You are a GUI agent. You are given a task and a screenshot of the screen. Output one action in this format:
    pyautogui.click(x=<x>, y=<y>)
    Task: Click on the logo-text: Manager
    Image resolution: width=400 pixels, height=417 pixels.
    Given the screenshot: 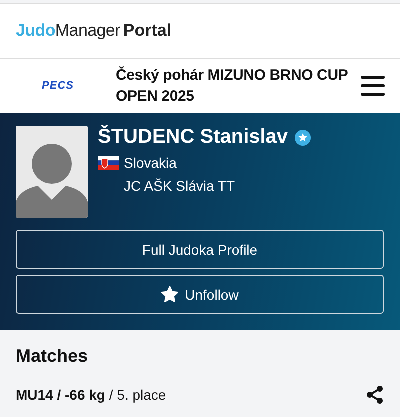 What is the action you would take?
    pyautogui.click(x=87, y=31)
    